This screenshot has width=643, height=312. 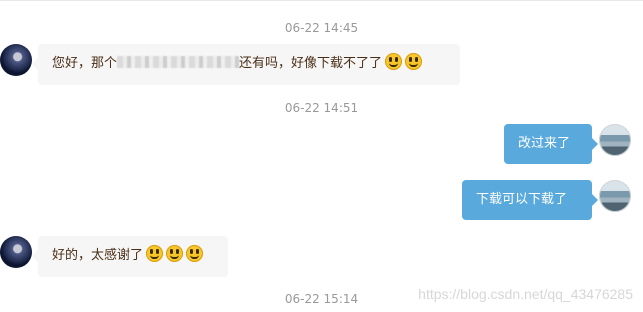 I want to click on message-text: 好的，太感谢了, so click(x=98, y=255).